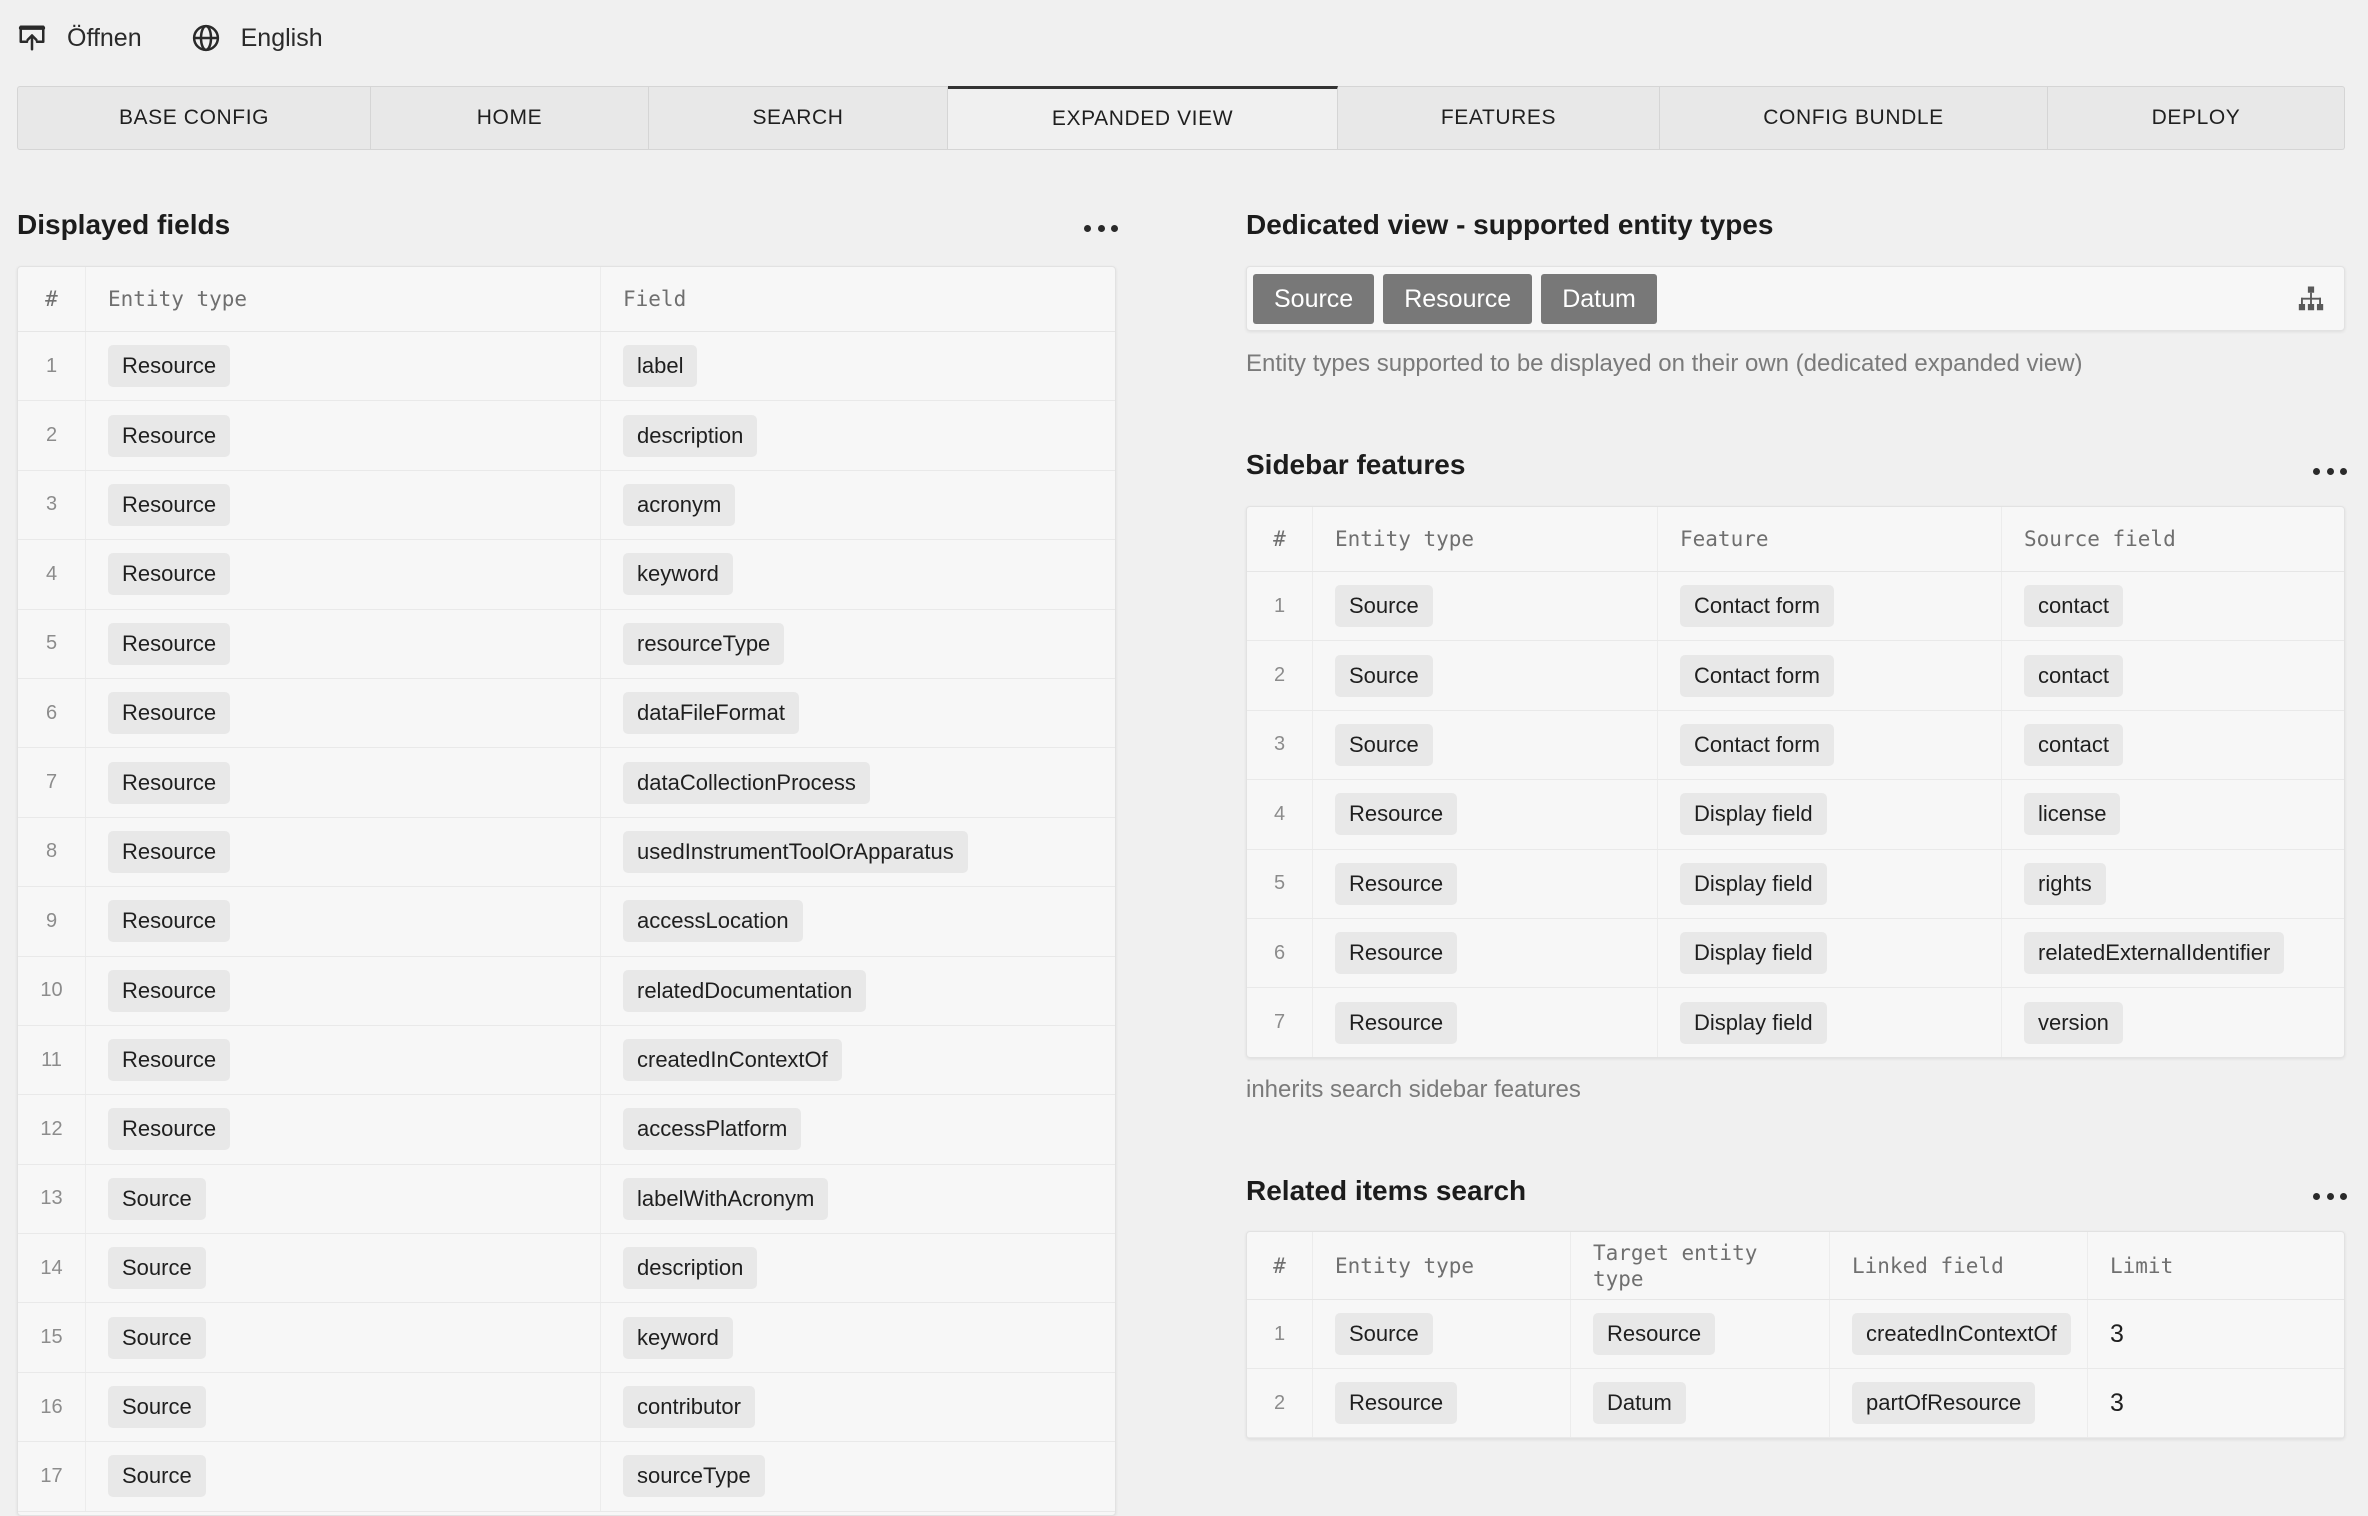 The width and height of the screenshot is (2368, 1516). I want to click on limit-cell: 3, so click(2216, 1403).